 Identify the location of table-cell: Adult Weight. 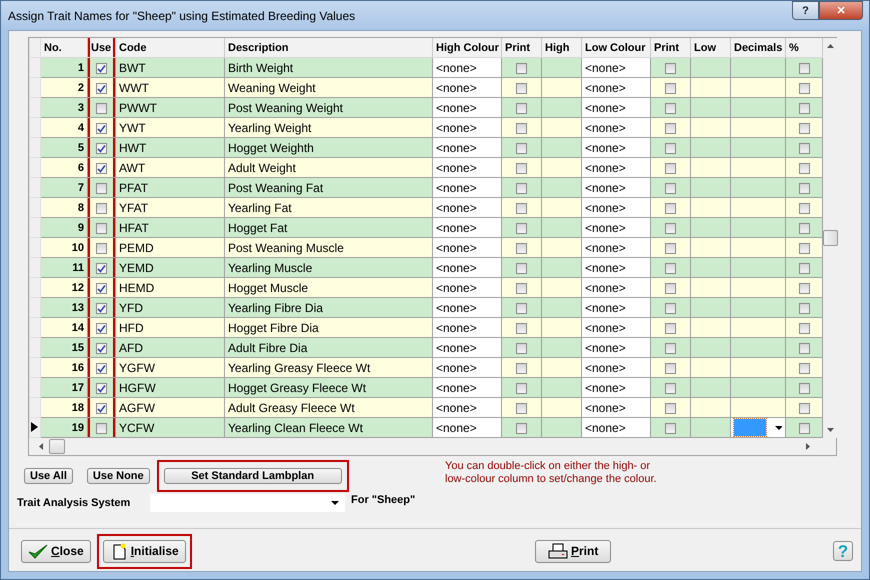
(328, 168).